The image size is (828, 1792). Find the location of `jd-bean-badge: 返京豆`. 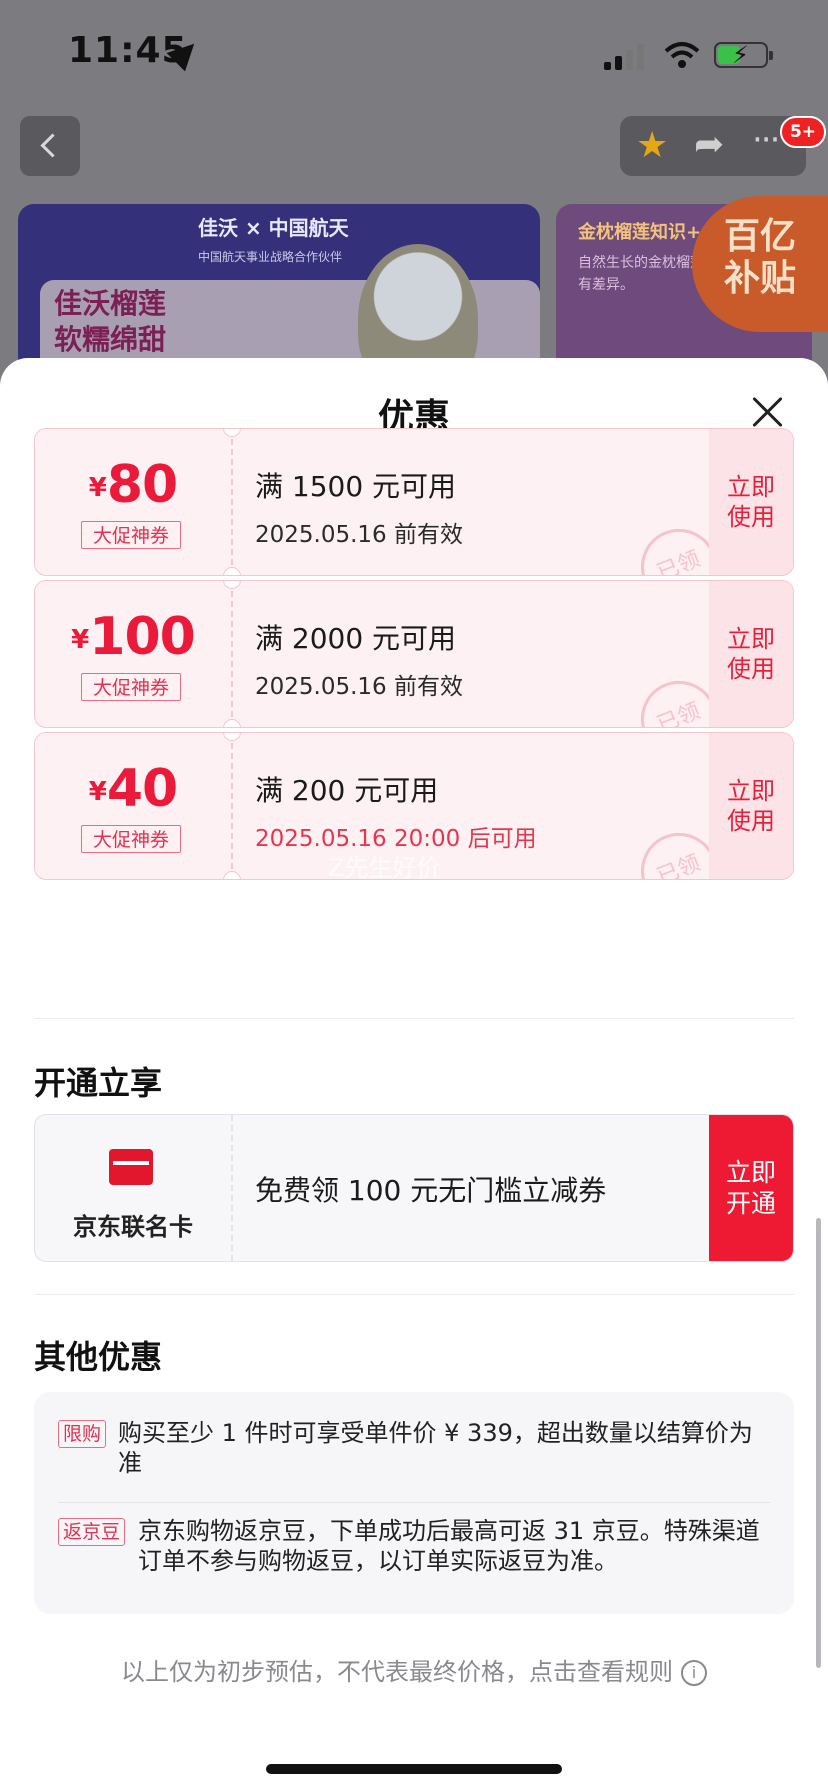

jd-bean-badge: 返京豆 is located at coordinates (92, 1532).